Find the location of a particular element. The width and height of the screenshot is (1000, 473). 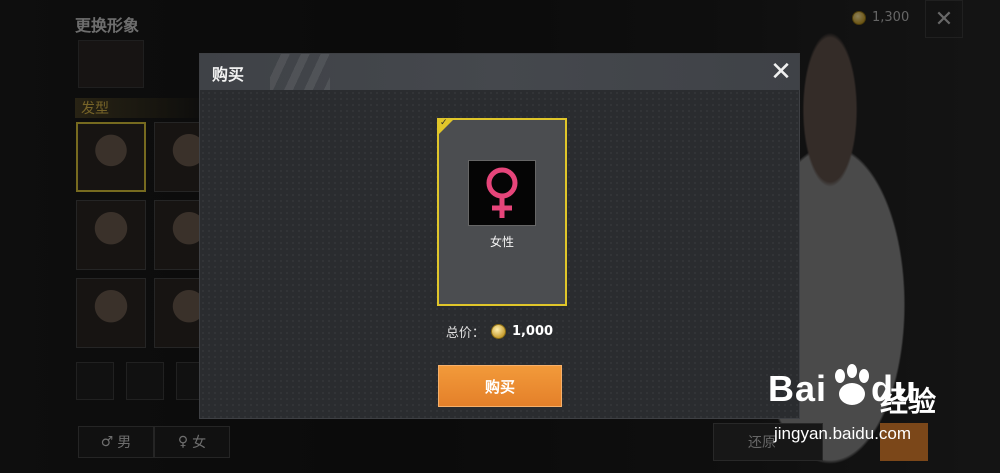

watermark-logo-left: Bai is located at coordinates (798, 388).